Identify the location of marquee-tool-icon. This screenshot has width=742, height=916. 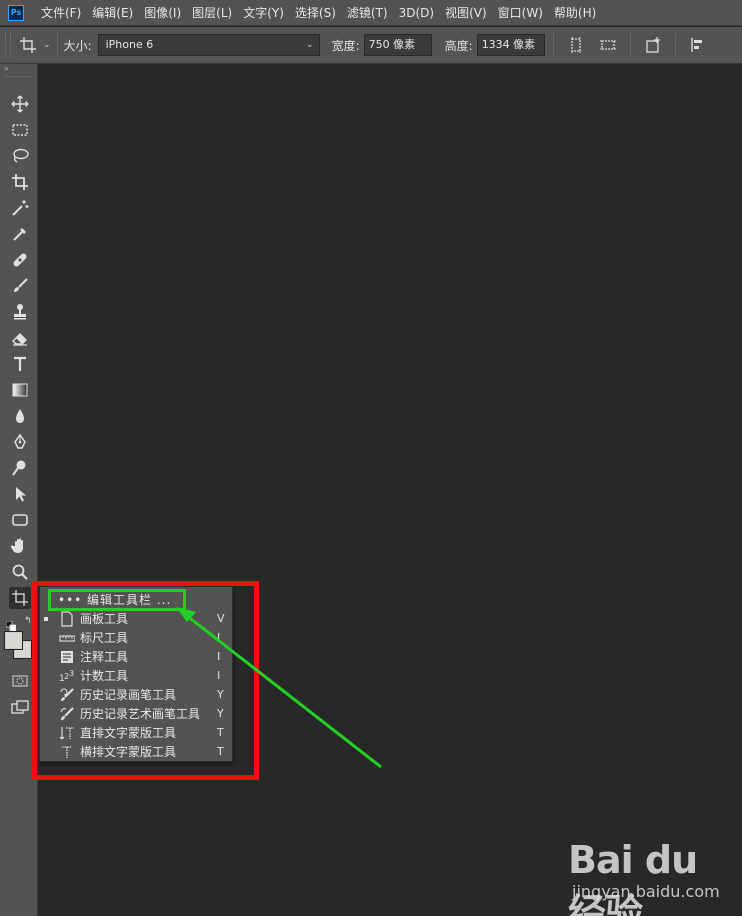
(20, 130).